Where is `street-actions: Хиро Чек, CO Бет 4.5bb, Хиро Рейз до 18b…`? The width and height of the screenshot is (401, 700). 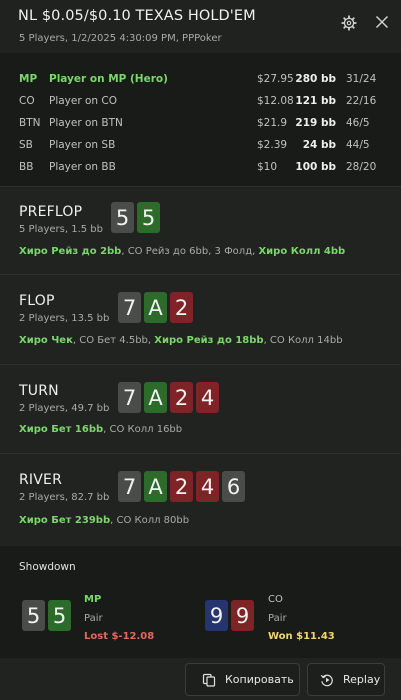
street-actions: Хиро Чек, CO Бет 4.5bb, Хиро Рейз до 18b… is located at coordinates (181, 340).